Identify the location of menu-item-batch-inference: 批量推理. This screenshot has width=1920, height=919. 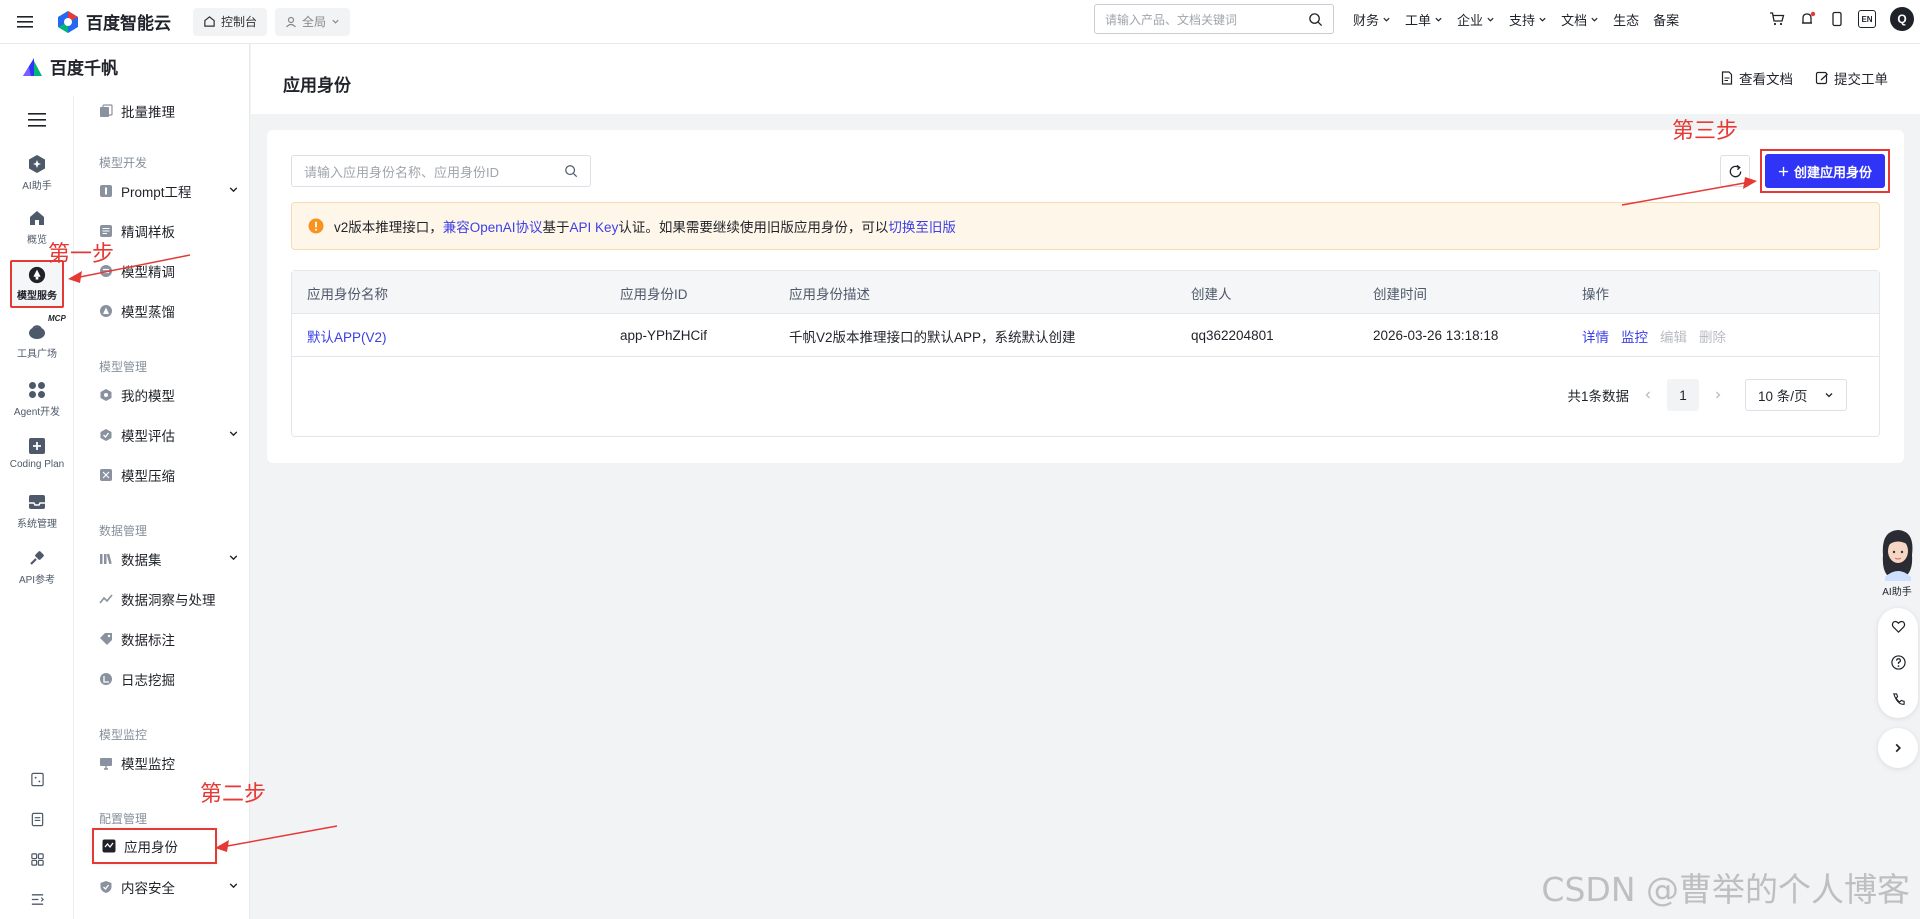
(169, 111).